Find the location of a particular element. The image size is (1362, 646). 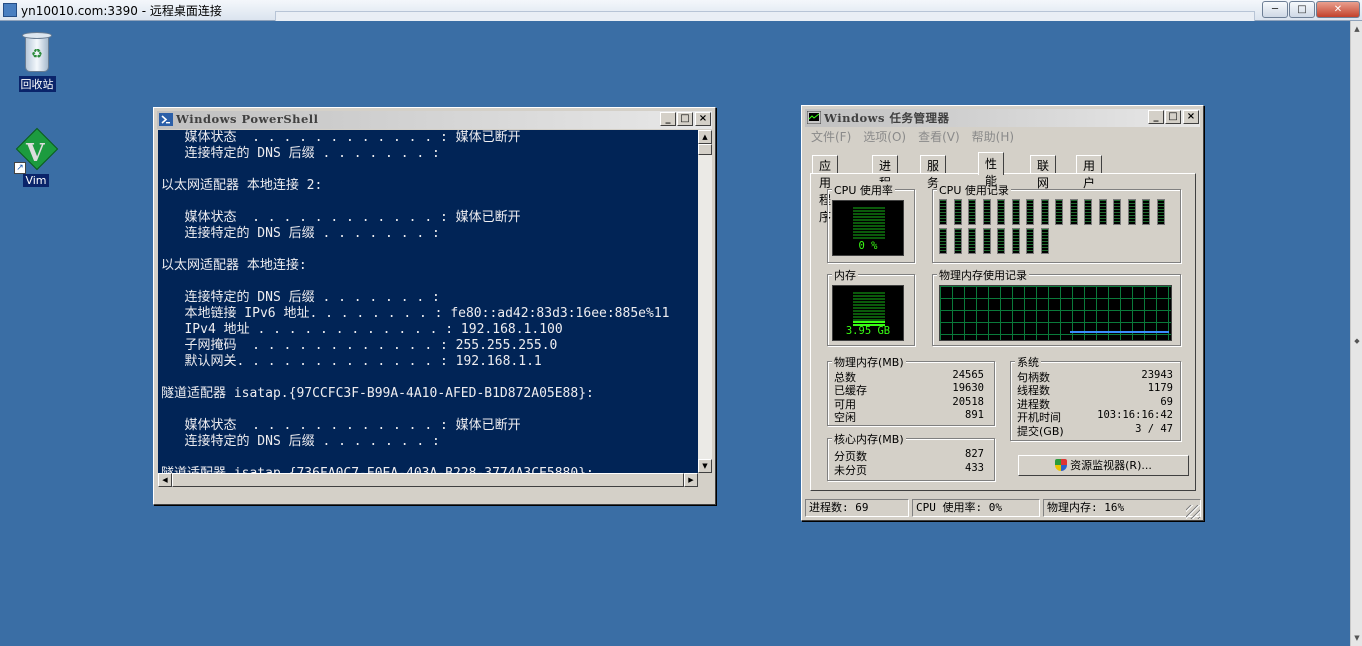

kernel-memory-label: 核心内存(MB) is located at coordinates (869, 439).